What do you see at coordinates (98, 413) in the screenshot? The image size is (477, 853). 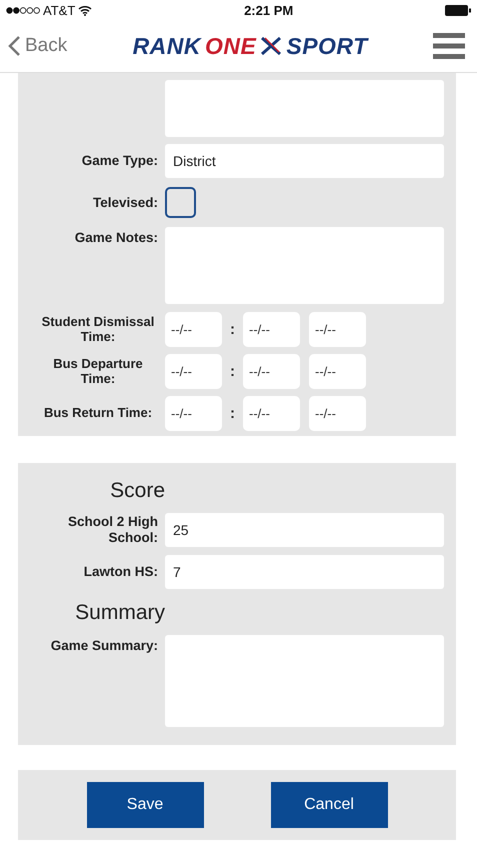 I see `field-label: Bus Return Time:` at bounding box center [98, 413].